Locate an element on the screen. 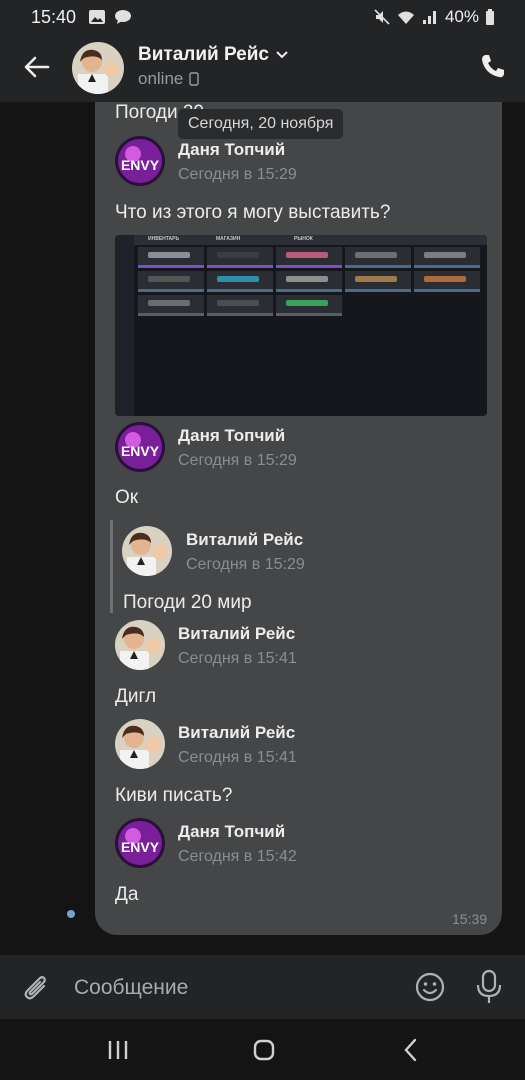 This screenshot has width=525, height=1080. battery-percent: 40% is located at coordinates (461, 16).